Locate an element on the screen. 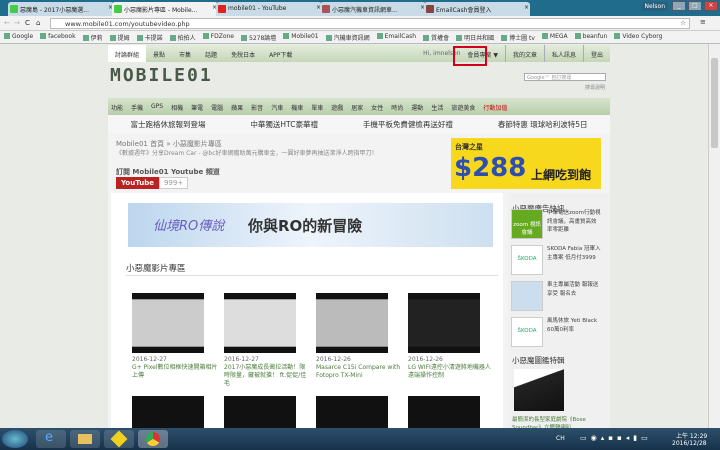  forward-icon: → is located at coordinates (17, 23).